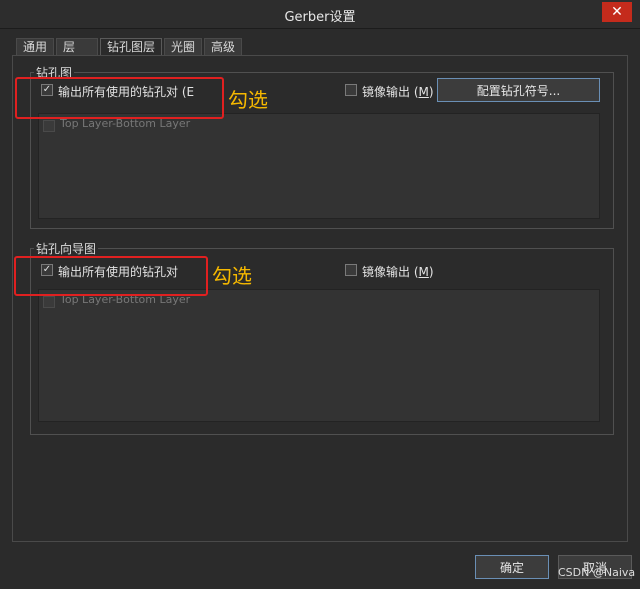 The image size is (640, 589). Describe the element at coordinates (49, 126) in the screenshot. I see `layer-pair-checkbox` at that location.